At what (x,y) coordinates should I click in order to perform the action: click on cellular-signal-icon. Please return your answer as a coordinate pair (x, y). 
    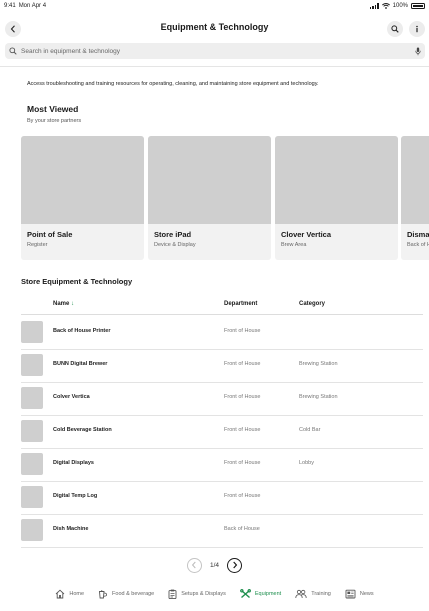
    Looking at the image, I should click on (374, 6).